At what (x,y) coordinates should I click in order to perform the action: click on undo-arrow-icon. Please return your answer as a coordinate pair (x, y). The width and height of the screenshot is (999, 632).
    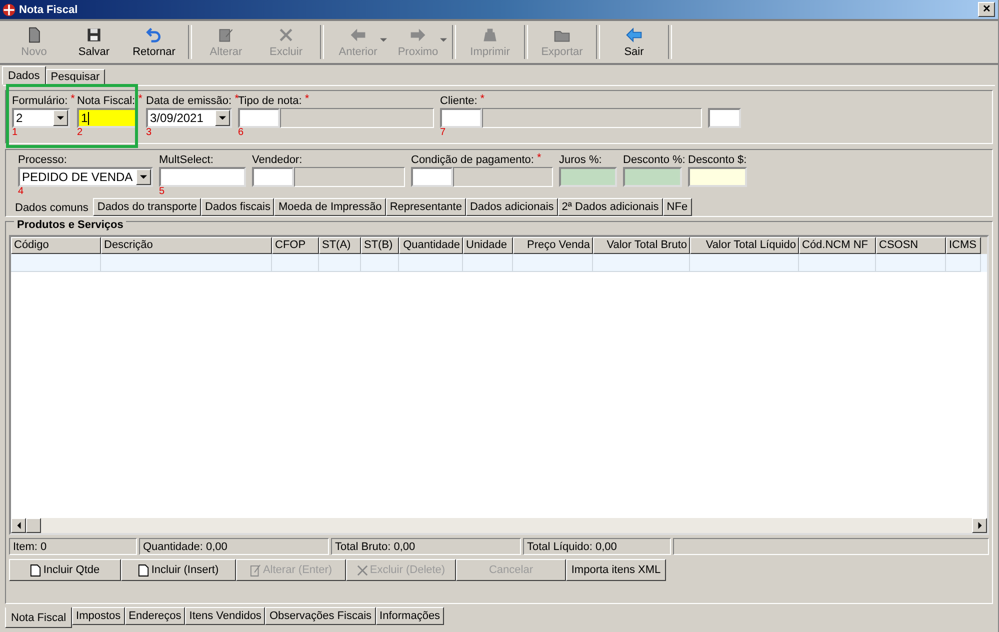
    Looking at the image, I should click on (154, 35).